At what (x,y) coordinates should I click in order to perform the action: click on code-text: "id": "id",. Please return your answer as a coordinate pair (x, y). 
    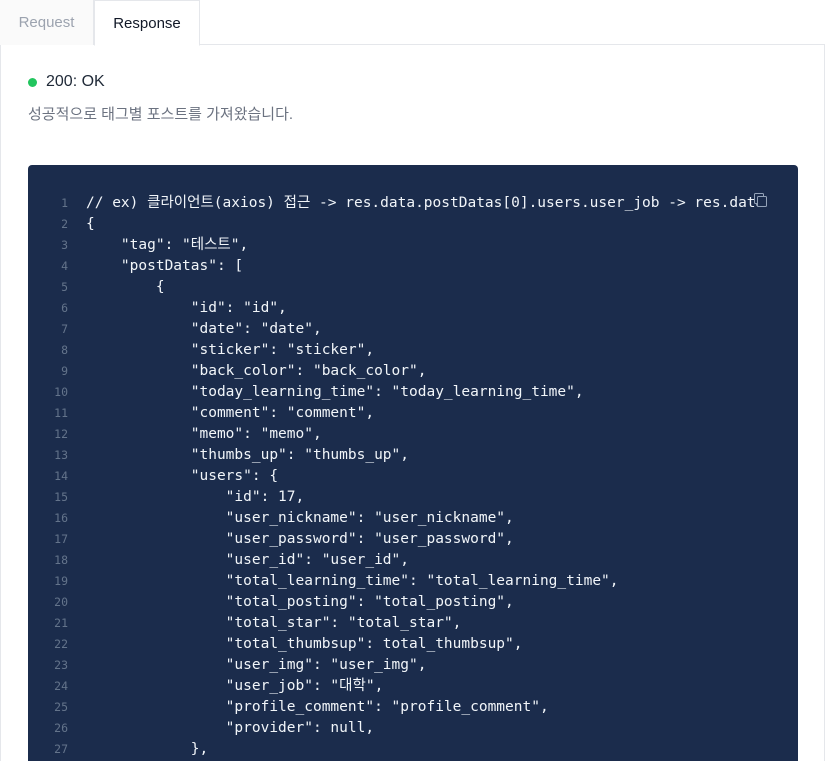
    Looking at the image, I should click on (186, 308).